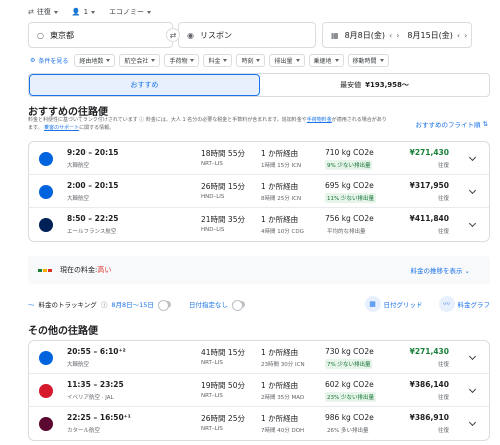 The width and height of the screenshot is (500, 445). I want to click on calendar-icon: ▦, so click(335, 35).